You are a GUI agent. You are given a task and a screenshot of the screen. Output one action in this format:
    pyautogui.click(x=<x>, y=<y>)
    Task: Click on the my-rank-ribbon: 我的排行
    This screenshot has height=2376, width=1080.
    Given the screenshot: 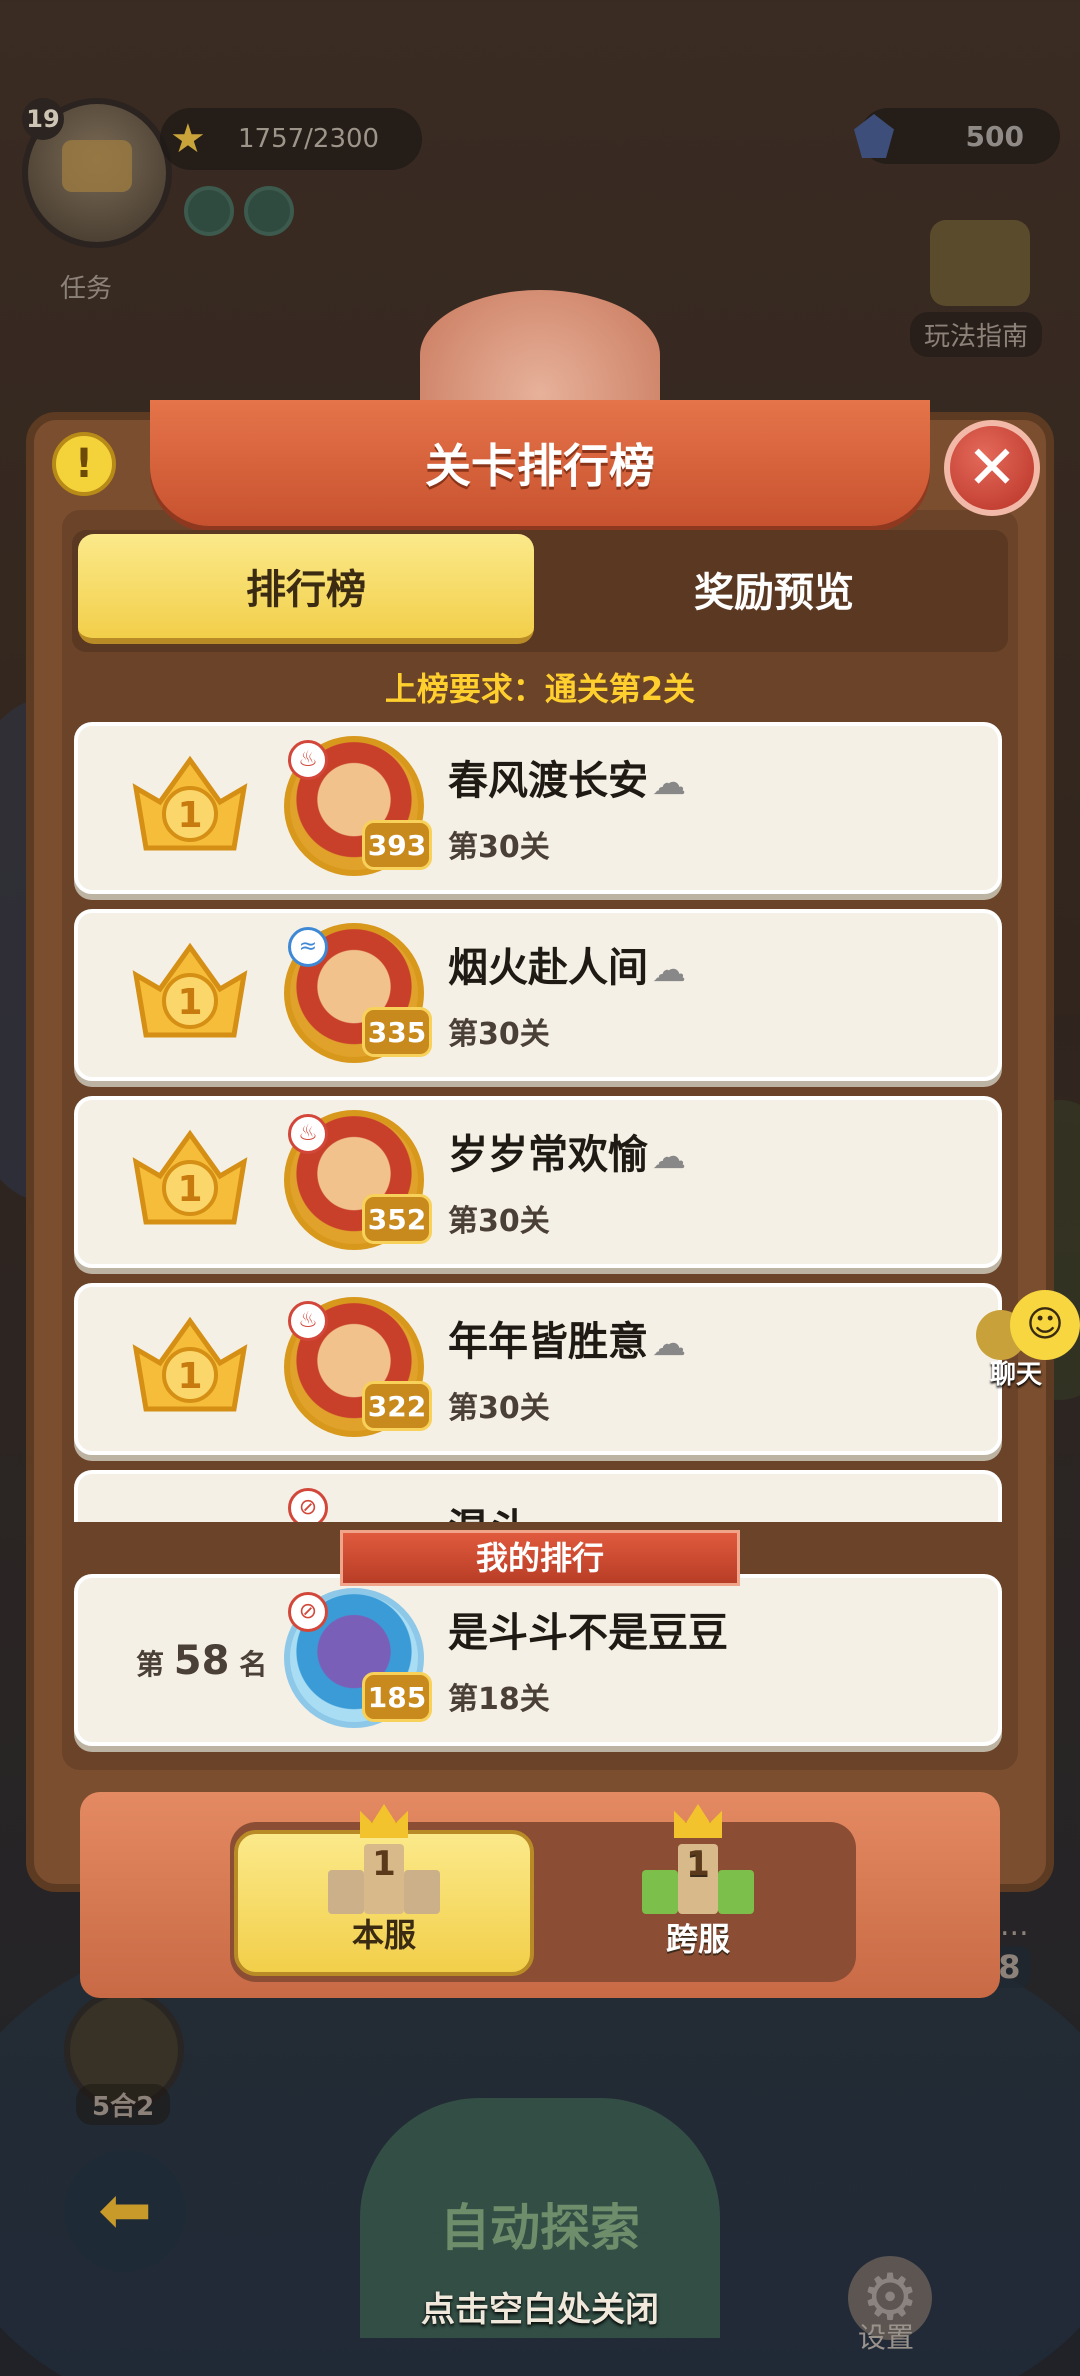 What is the action you would take?
    pyautogui.click(x=540, y=1558)
    